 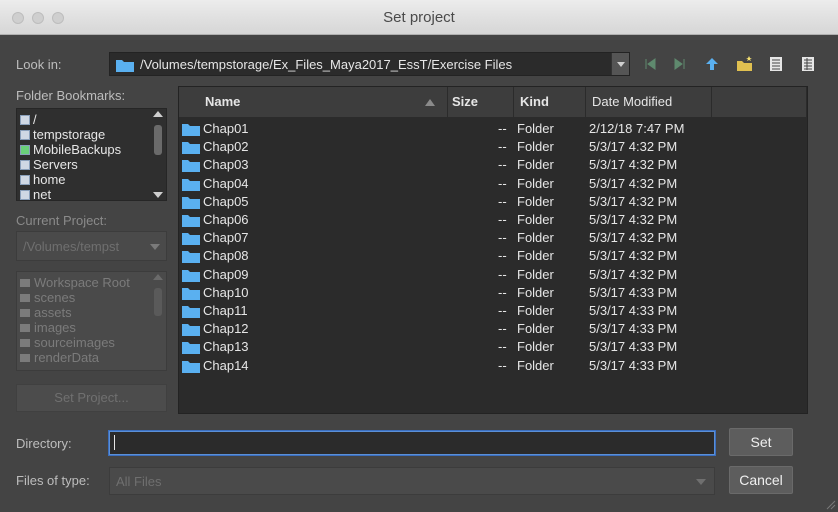 I want to click on scroll-thumb, so click(x=158, y=140).